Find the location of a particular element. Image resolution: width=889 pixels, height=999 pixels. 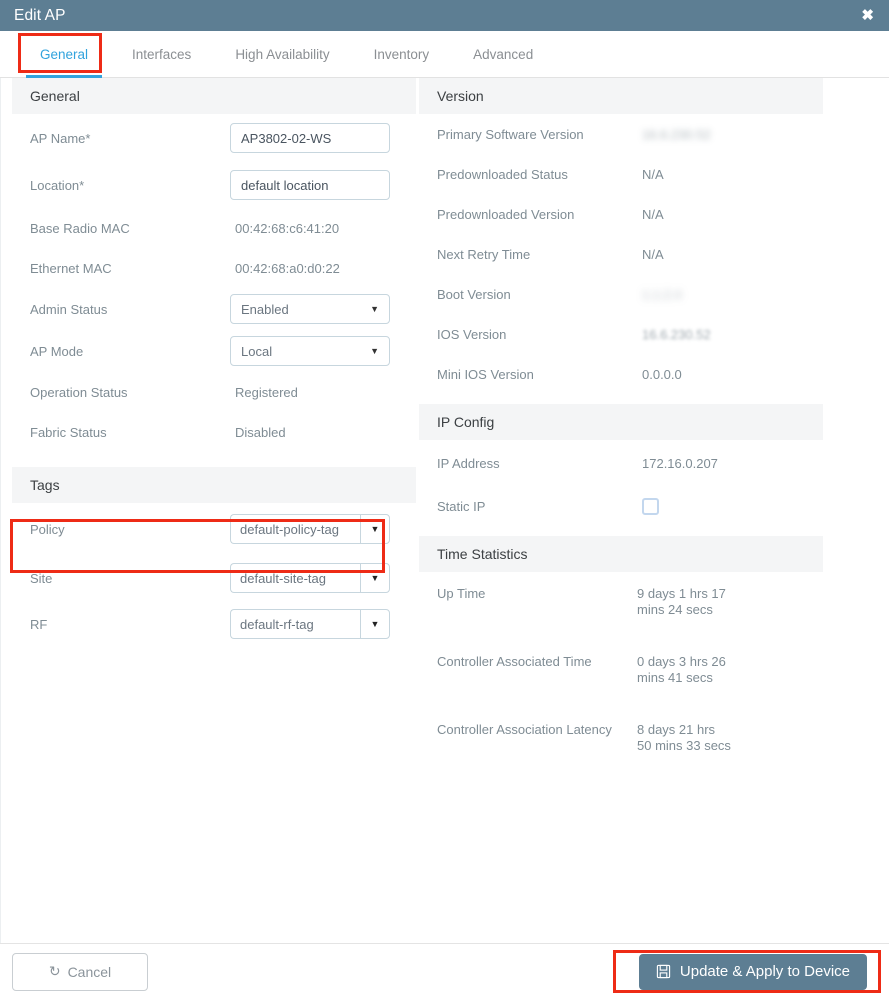

operation-status-value: Registered is located at coordinates (266, 392).